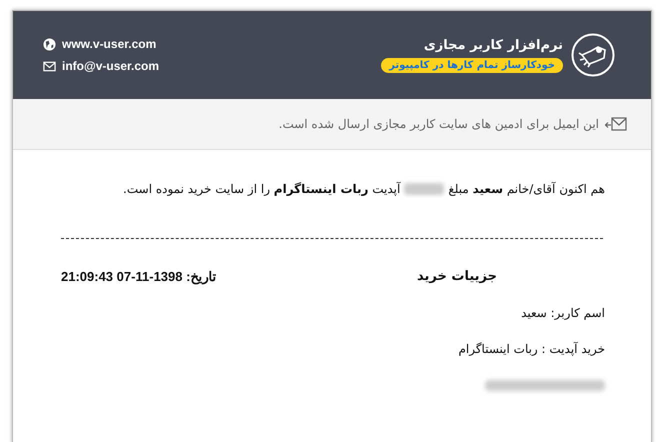  Describe the element at coordinates (109, 44) in the screenshot. I see `contact-text: www.v-user.com` at that location.